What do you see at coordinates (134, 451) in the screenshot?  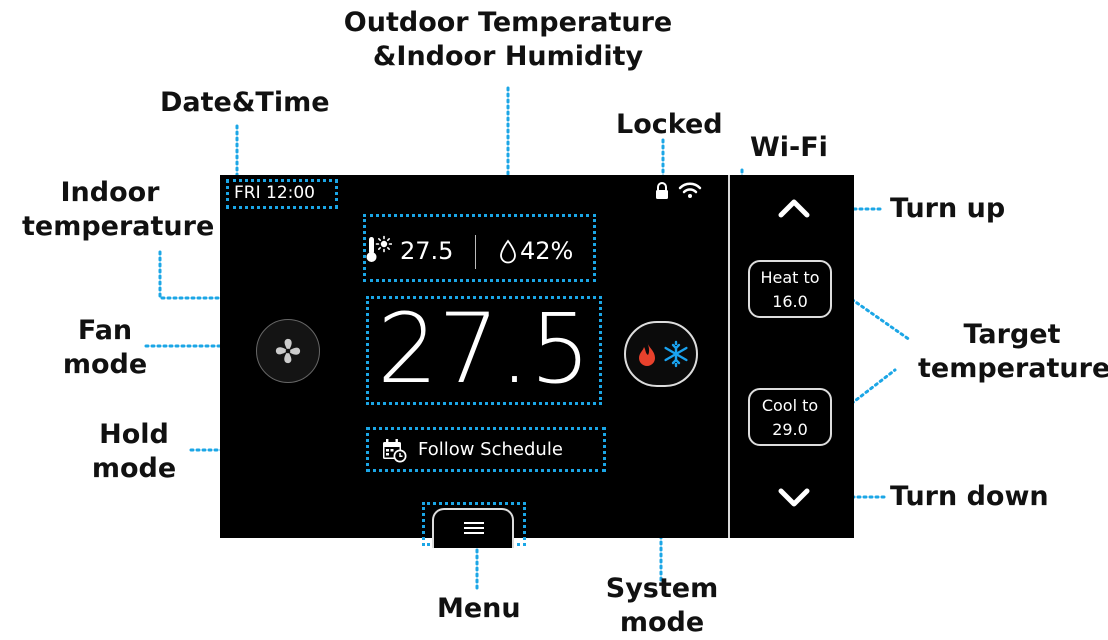 I see `callout-hold-mode: Hold mode` at bounding box center [134, 451].